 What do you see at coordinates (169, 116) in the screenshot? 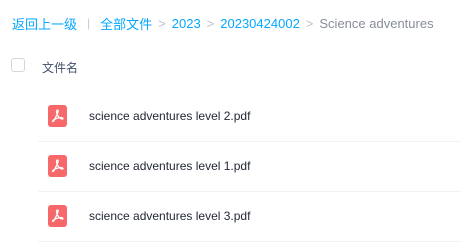
I see `file-name: science adventures level 2.pdf` at bounding box center [169, 116].